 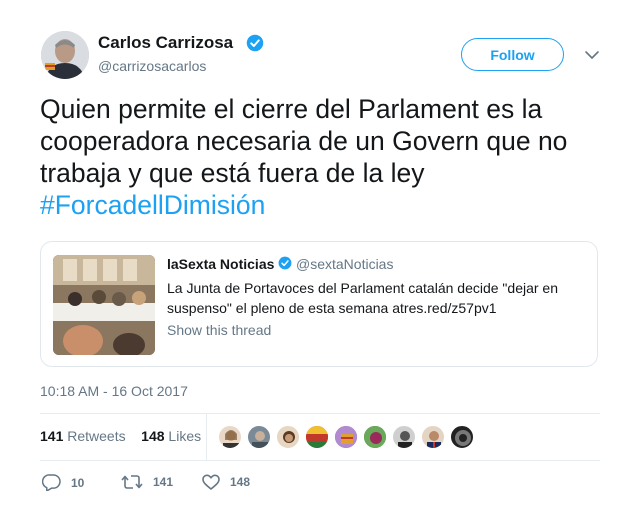 What do you see at coordinates (51, 436) in the screenshot?
I see `retweets-count: 141` at bounding box center [51, 436].